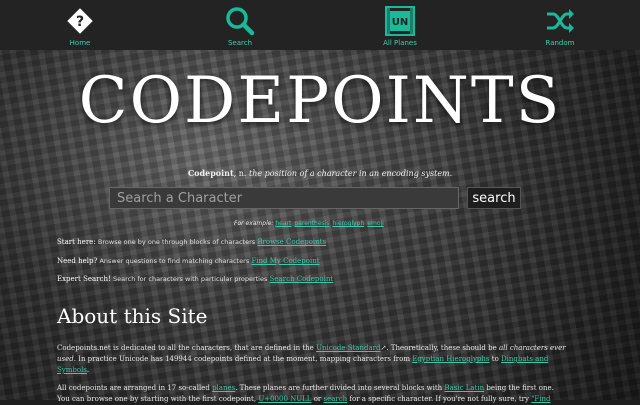 The image size is (640, 405). What do you see at coordinates (320, 101) in the screenshot?
I see `site-title: CODEPOINTS` at bounding box center [320, 101].